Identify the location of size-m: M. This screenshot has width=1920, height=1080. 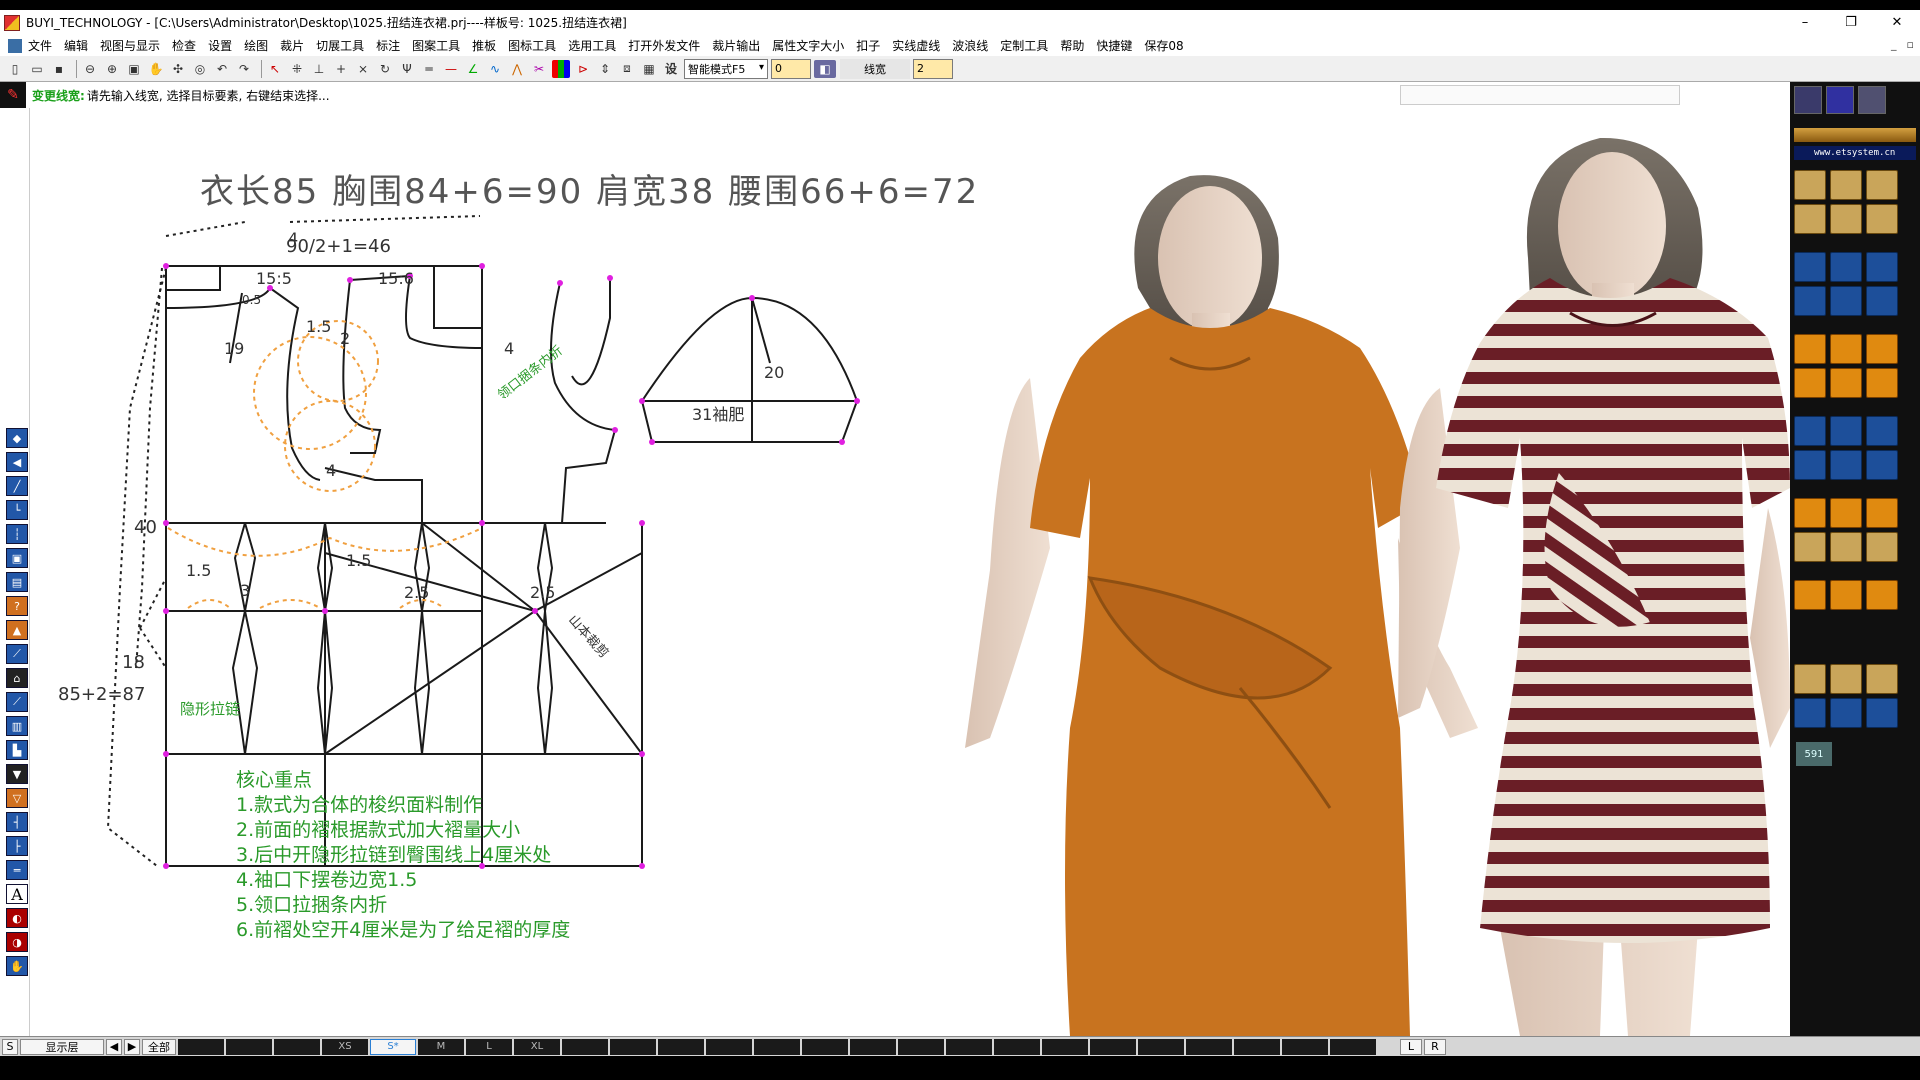
(441, 1046).